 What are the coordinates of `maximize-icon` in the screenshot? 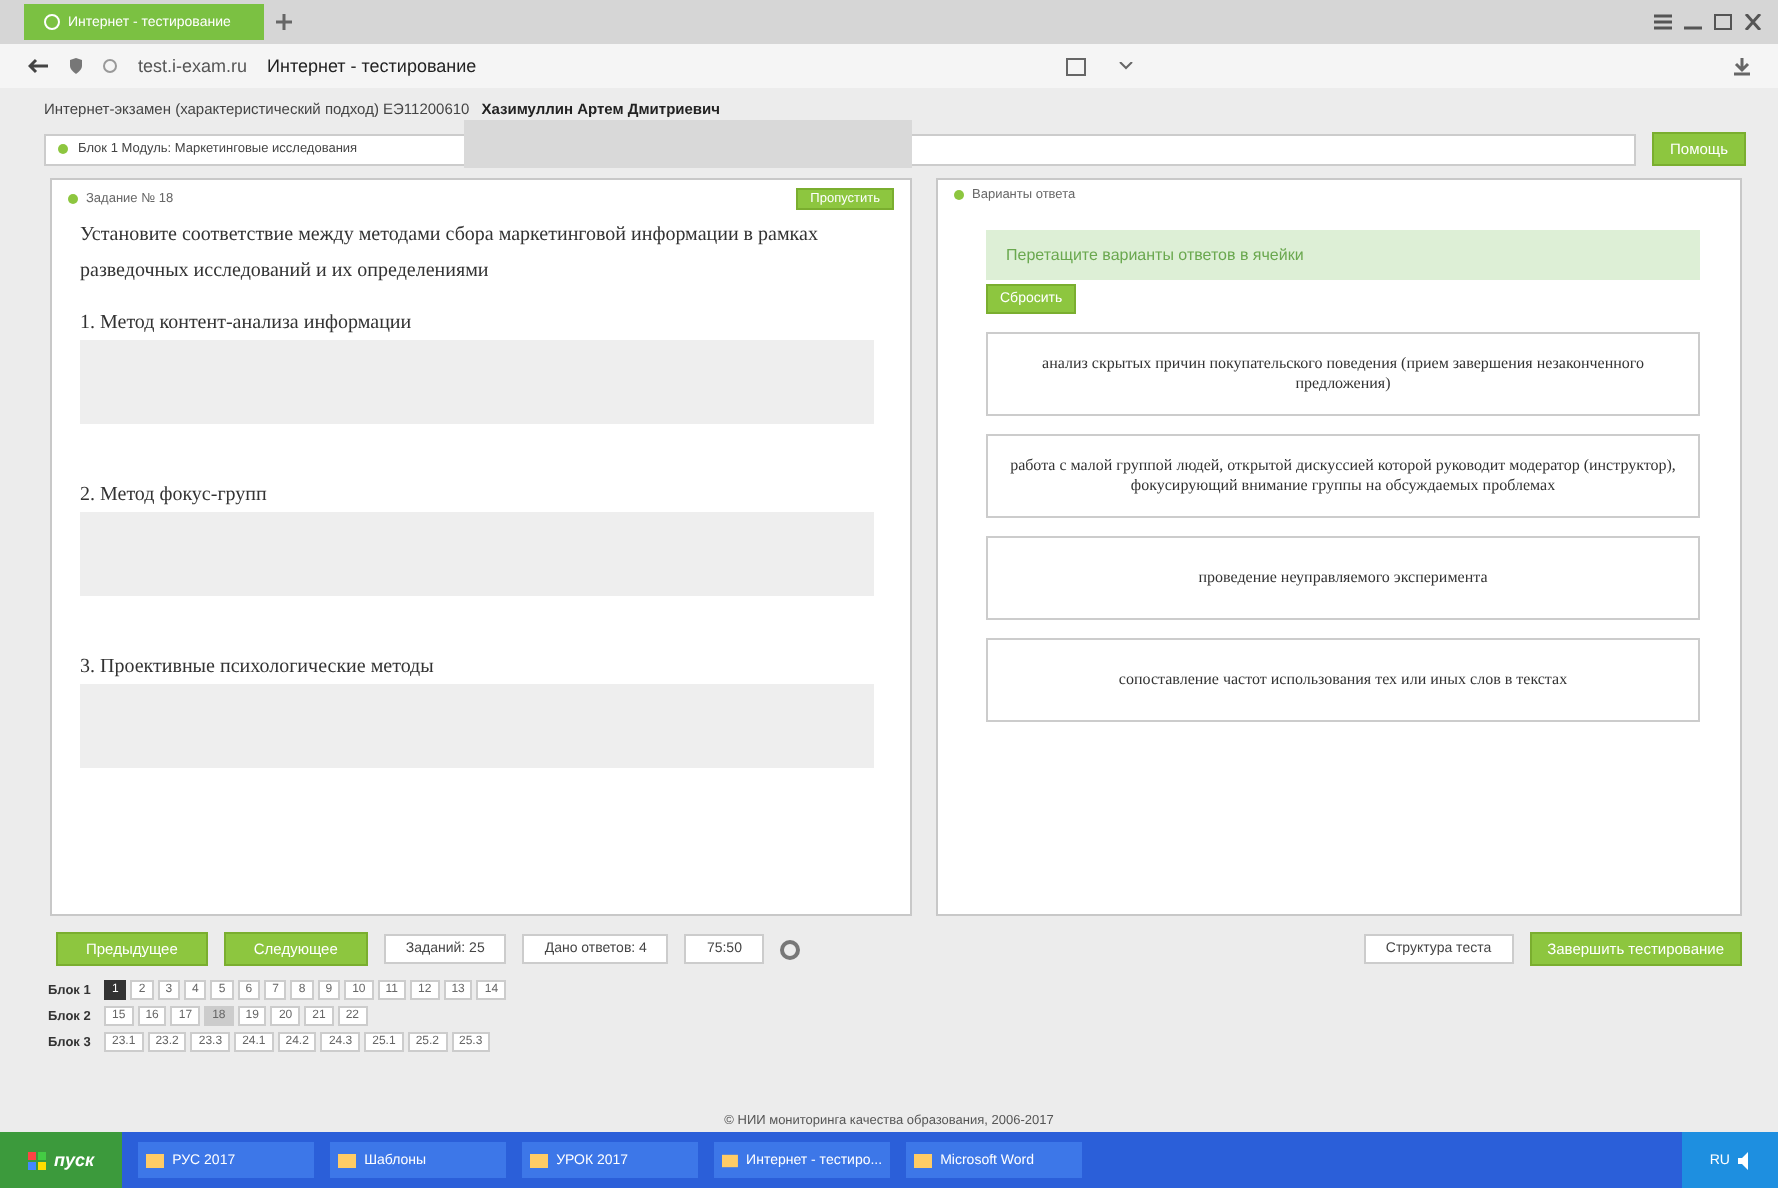 It's located at (1723, 22).